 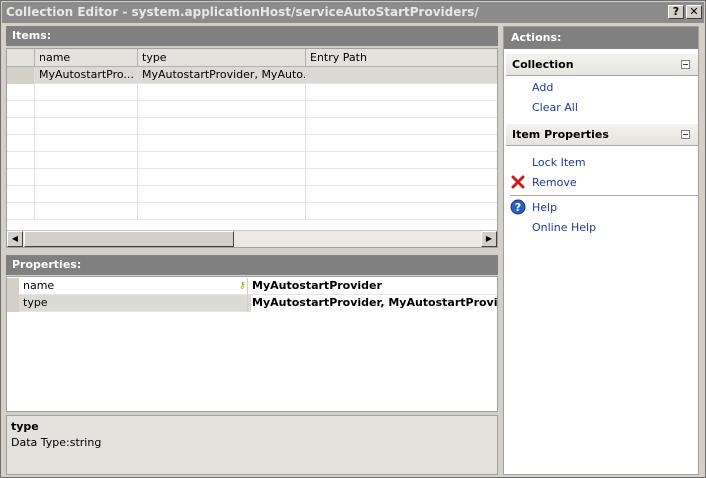 I want to click on property-name: name, so click(x=135, y=286).